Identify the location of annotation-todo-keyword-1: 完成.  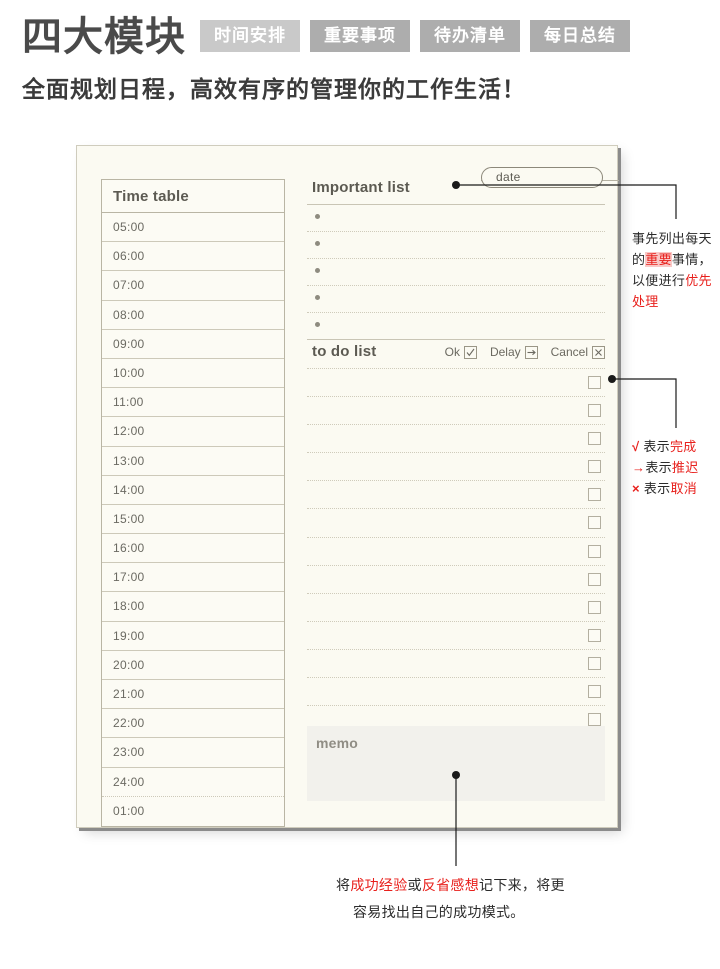
(683, 446).